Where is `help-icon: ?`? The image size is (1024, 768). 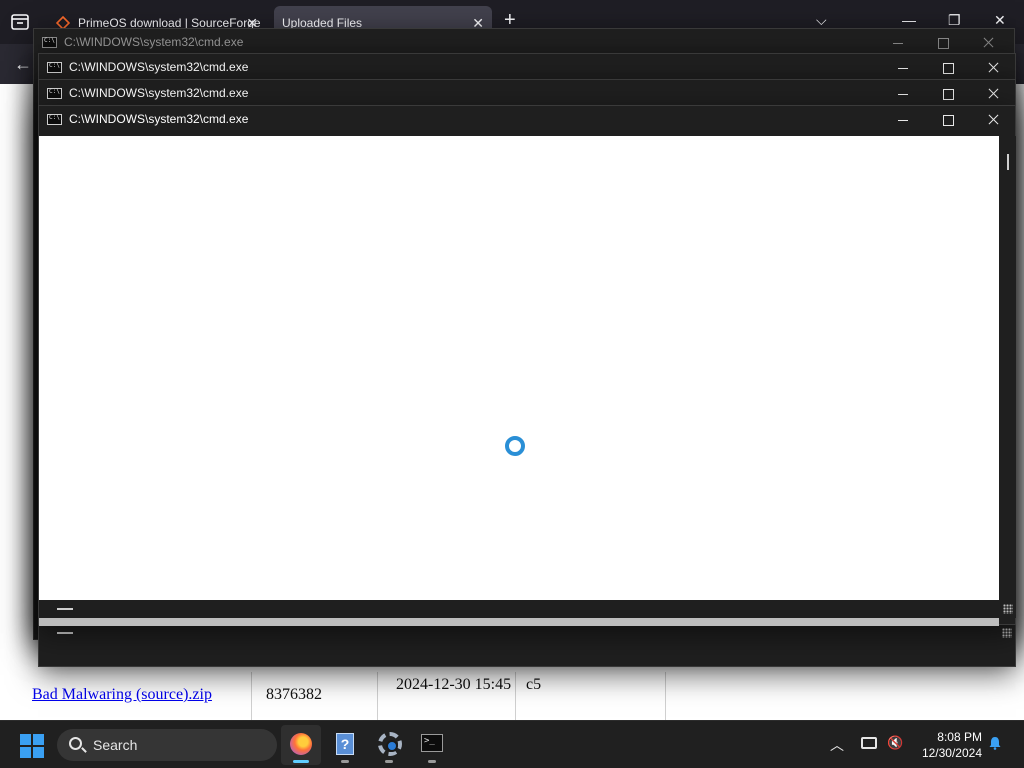 help-icon: ? is located at coordinates (345, 745).